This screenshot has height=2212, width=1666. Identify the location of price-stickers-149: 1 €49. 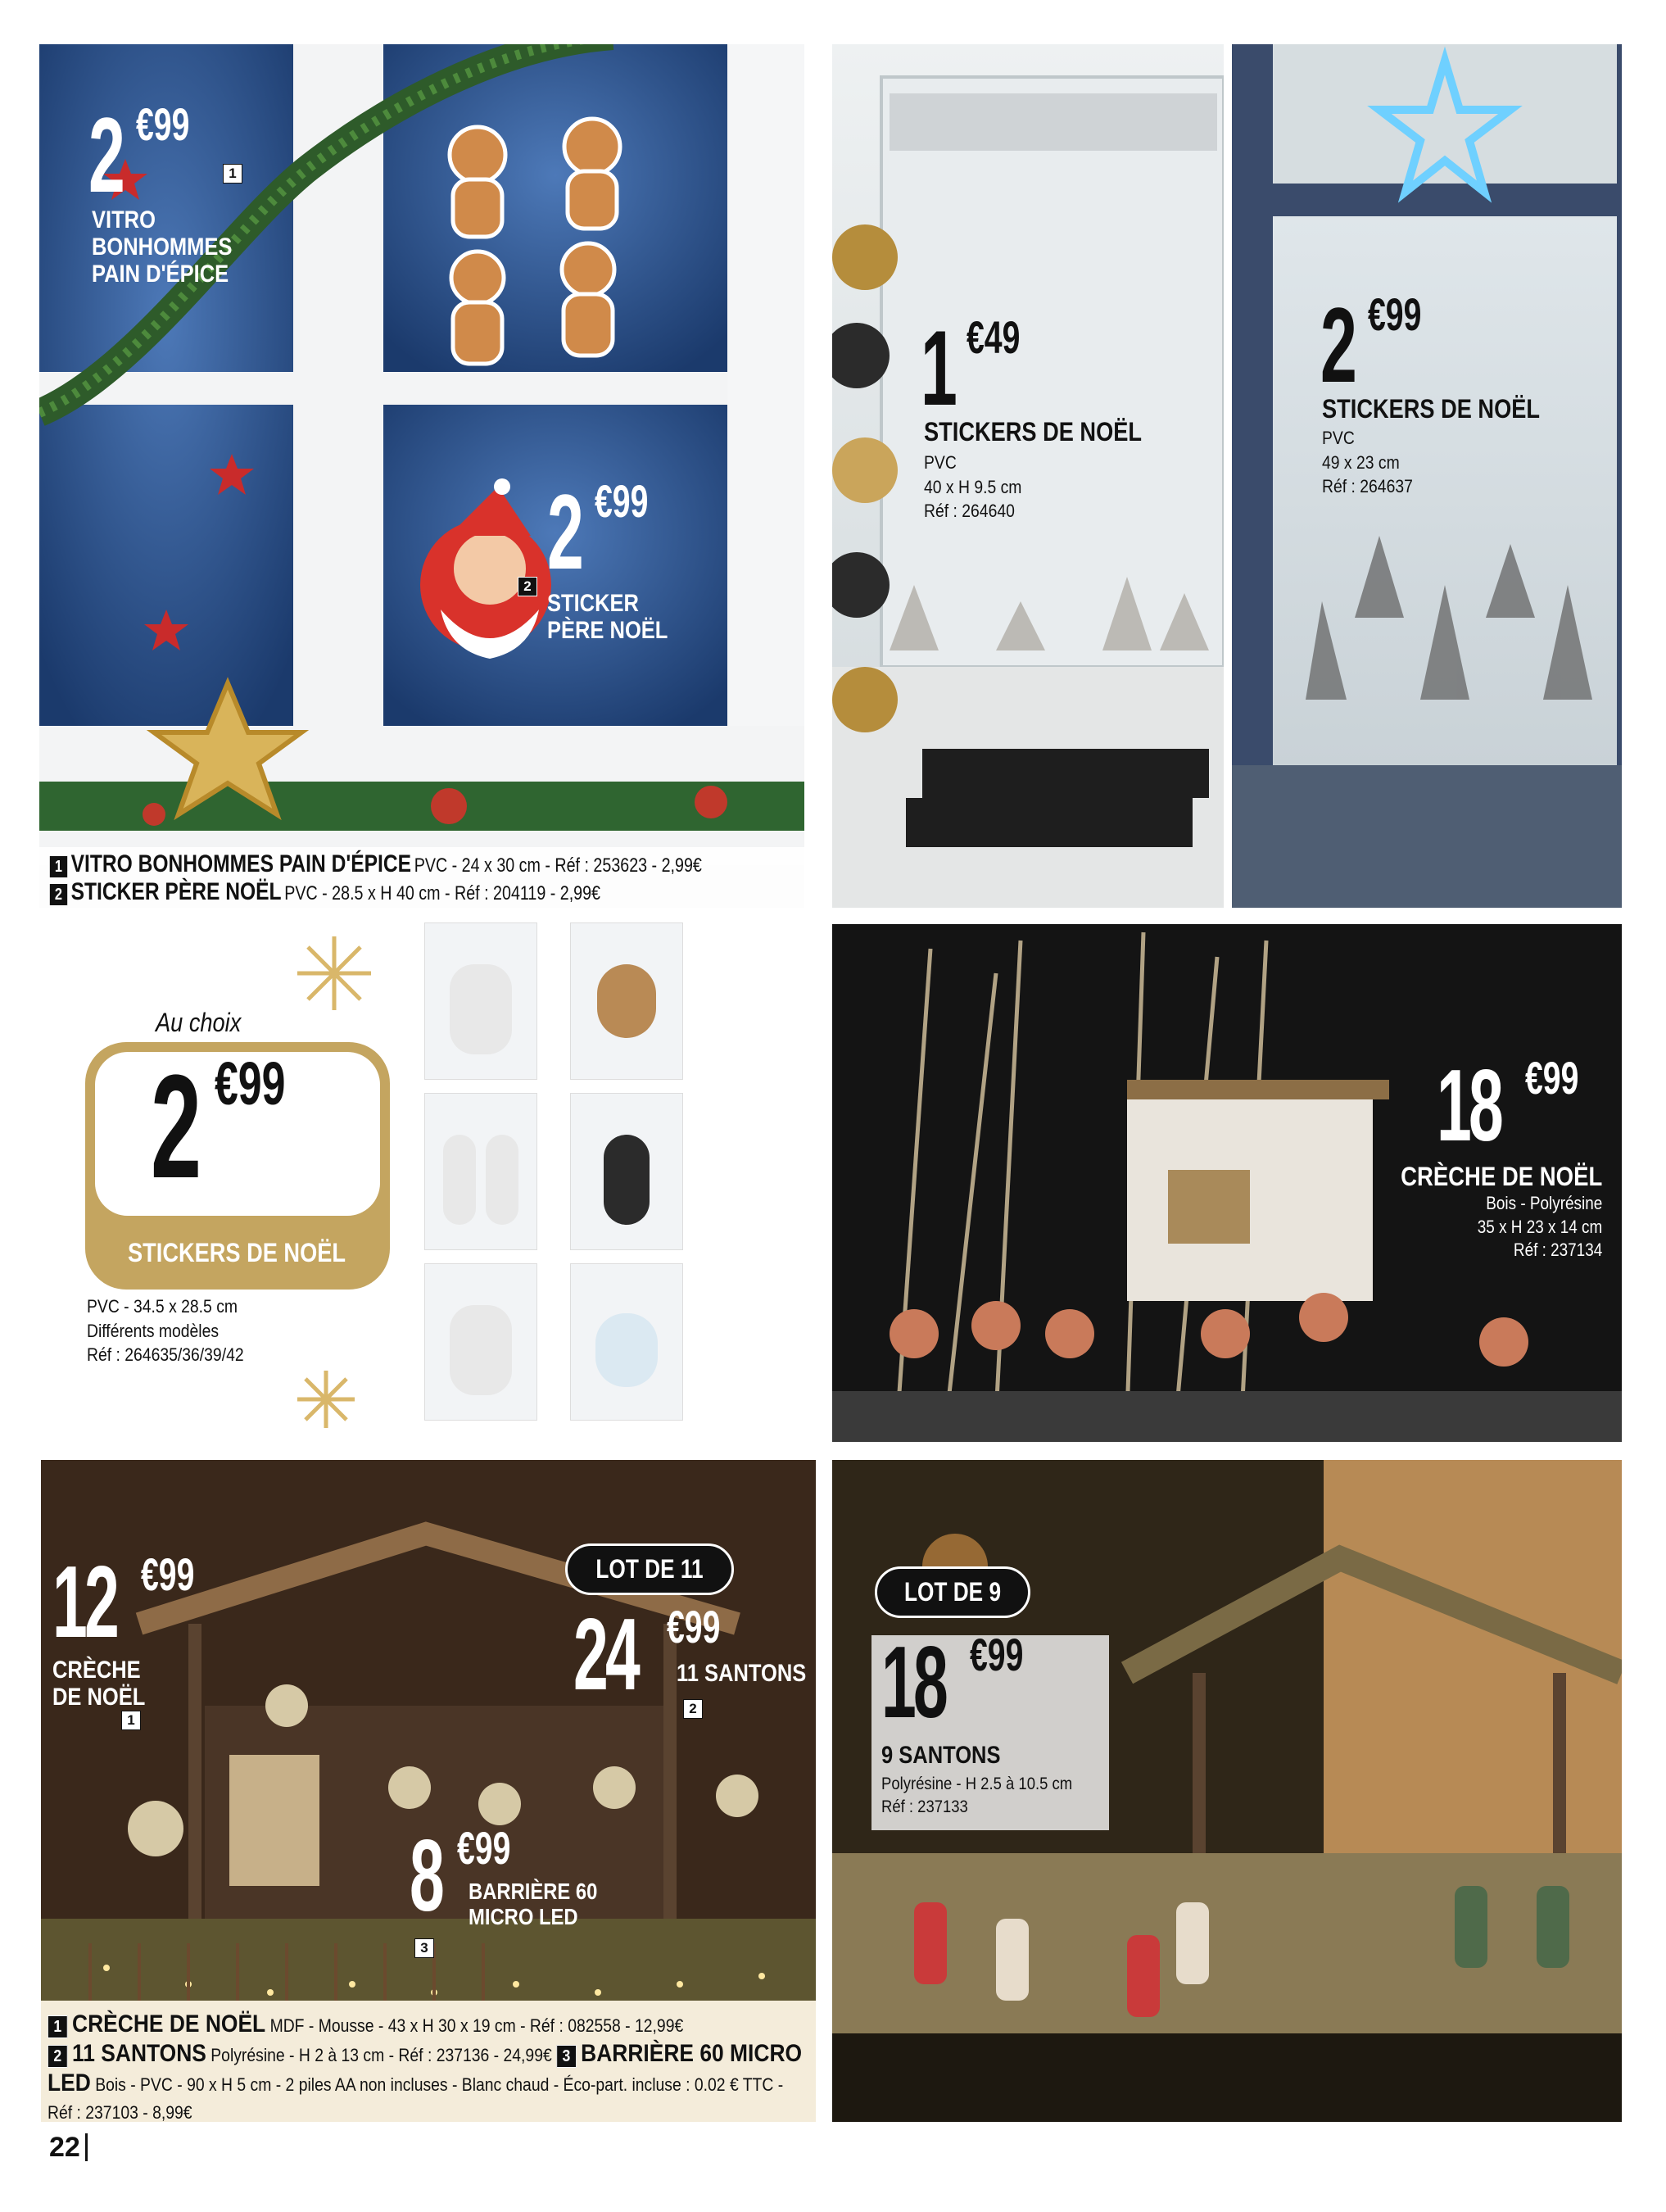
(971, 368).